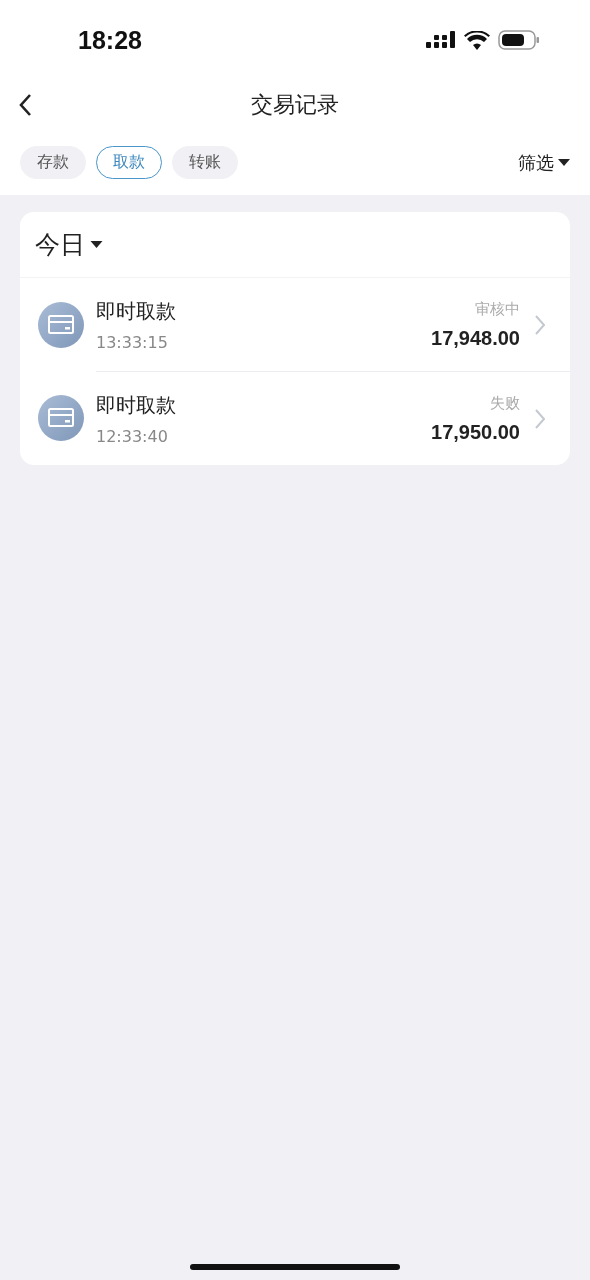  I want to click on battery-icon, so click(519, 40).